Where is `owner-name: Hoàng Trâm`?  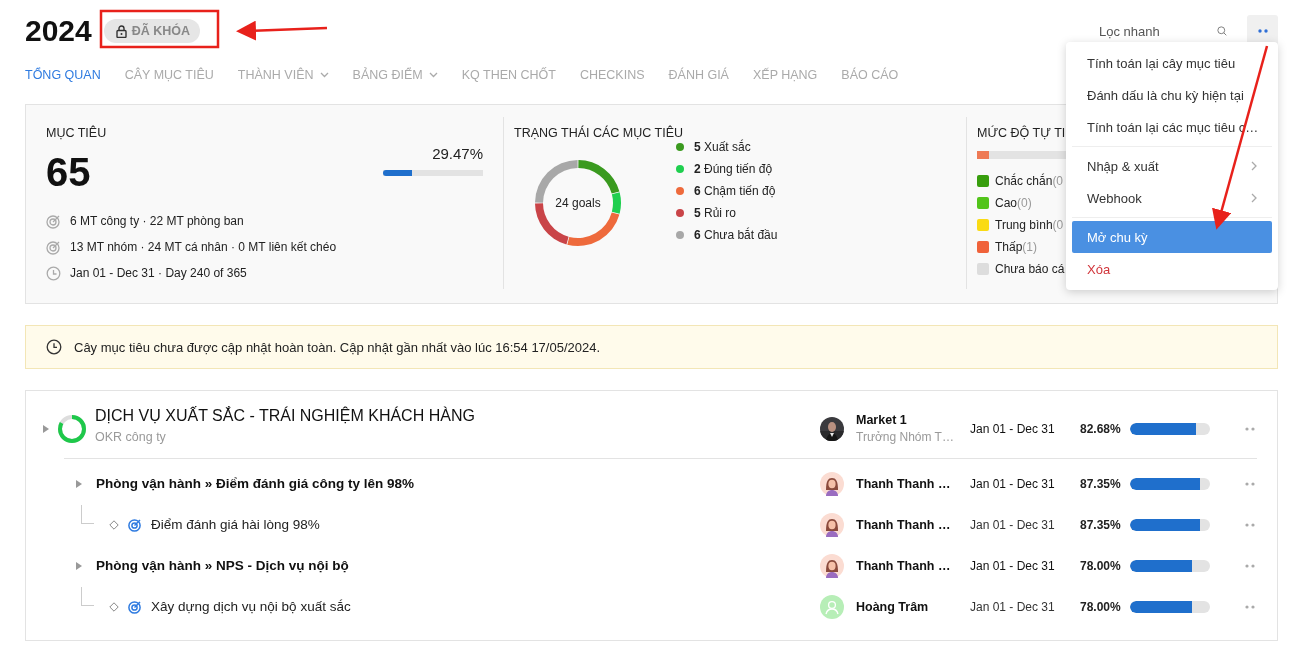
owner-name: Hoàng Trâm is located at coordinates (892, 606).